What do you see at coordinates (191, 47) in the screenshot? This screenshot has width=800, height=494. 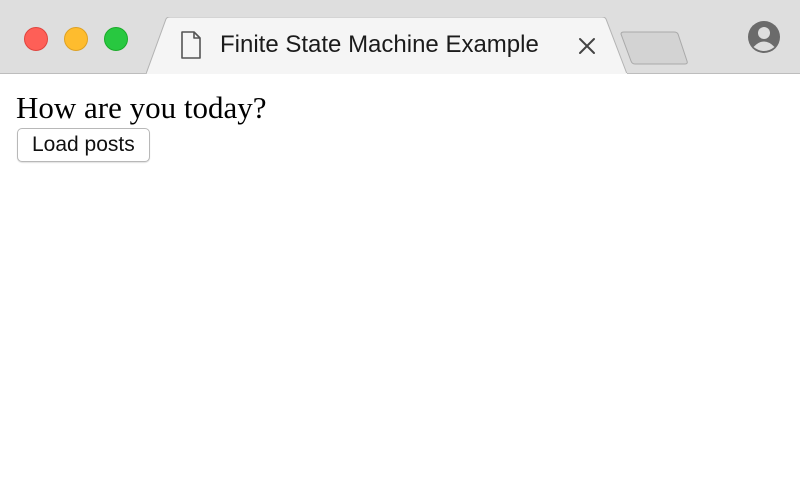 I see `document-icon` at bounding box center [191, 47].